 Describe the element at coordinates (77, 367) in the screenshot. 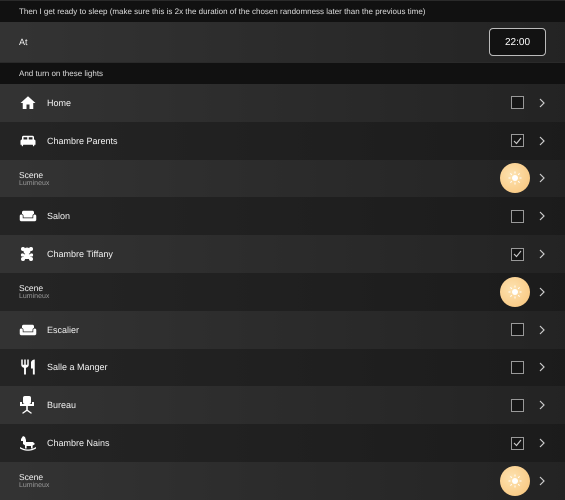

I see `room-name: Salle a Manger` at that location.